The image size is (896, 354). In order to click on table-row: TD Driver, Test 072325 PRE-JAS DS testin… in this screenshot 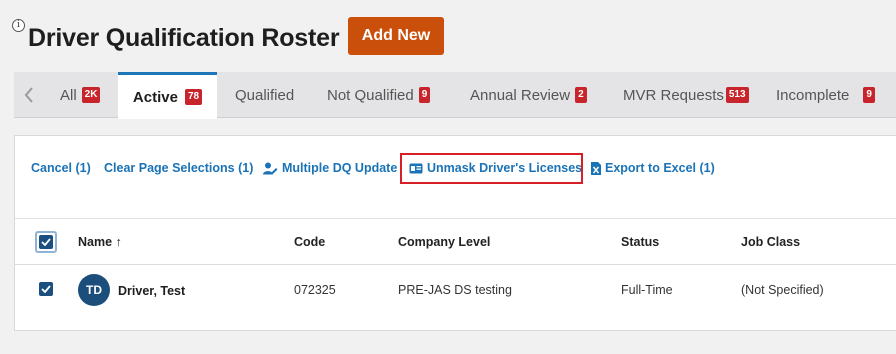, I will do `click(455, 291)`.